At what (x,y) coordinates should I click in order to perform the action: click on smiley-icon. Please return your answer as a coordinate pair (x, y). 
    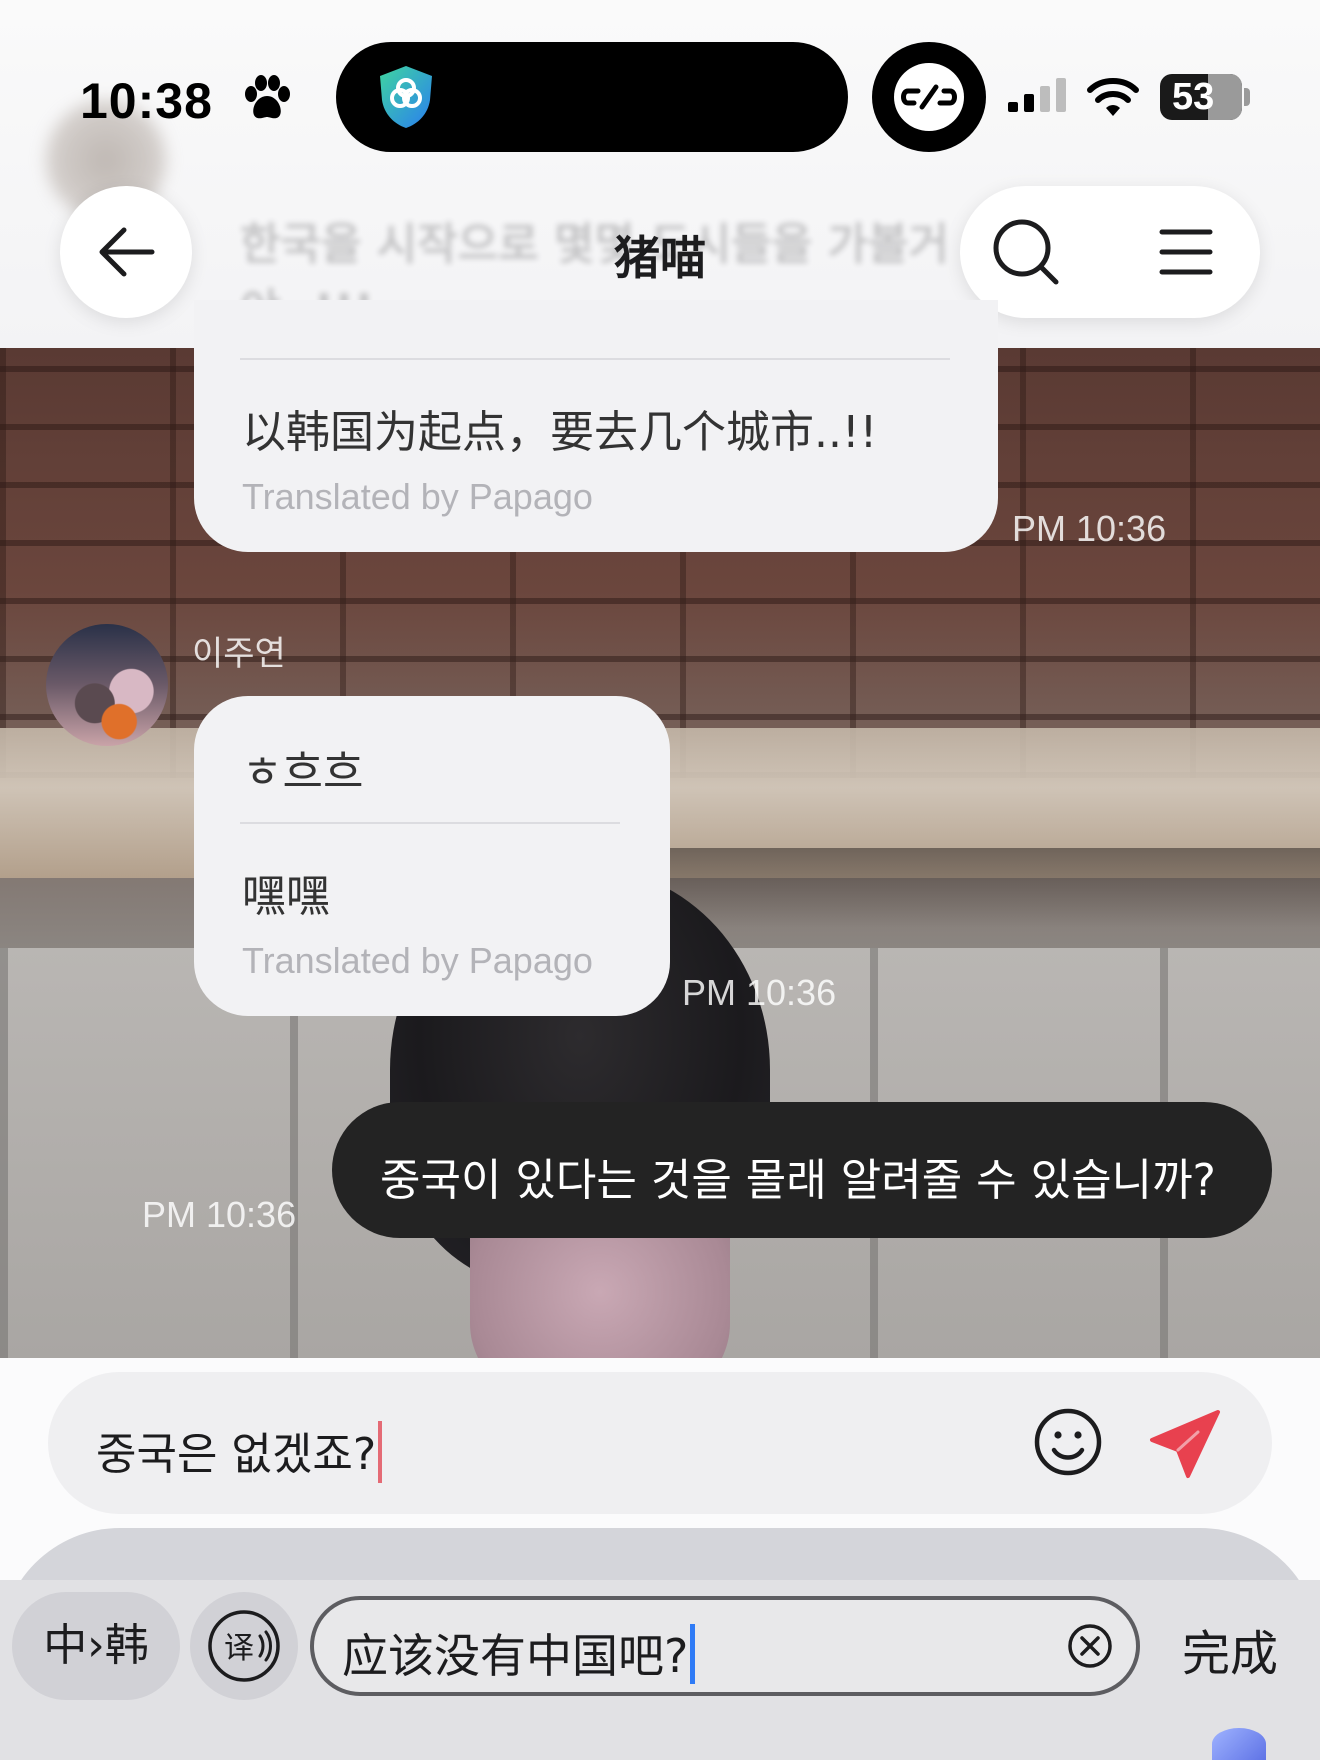
    Looking at the image, I should click on (1068, 1442).